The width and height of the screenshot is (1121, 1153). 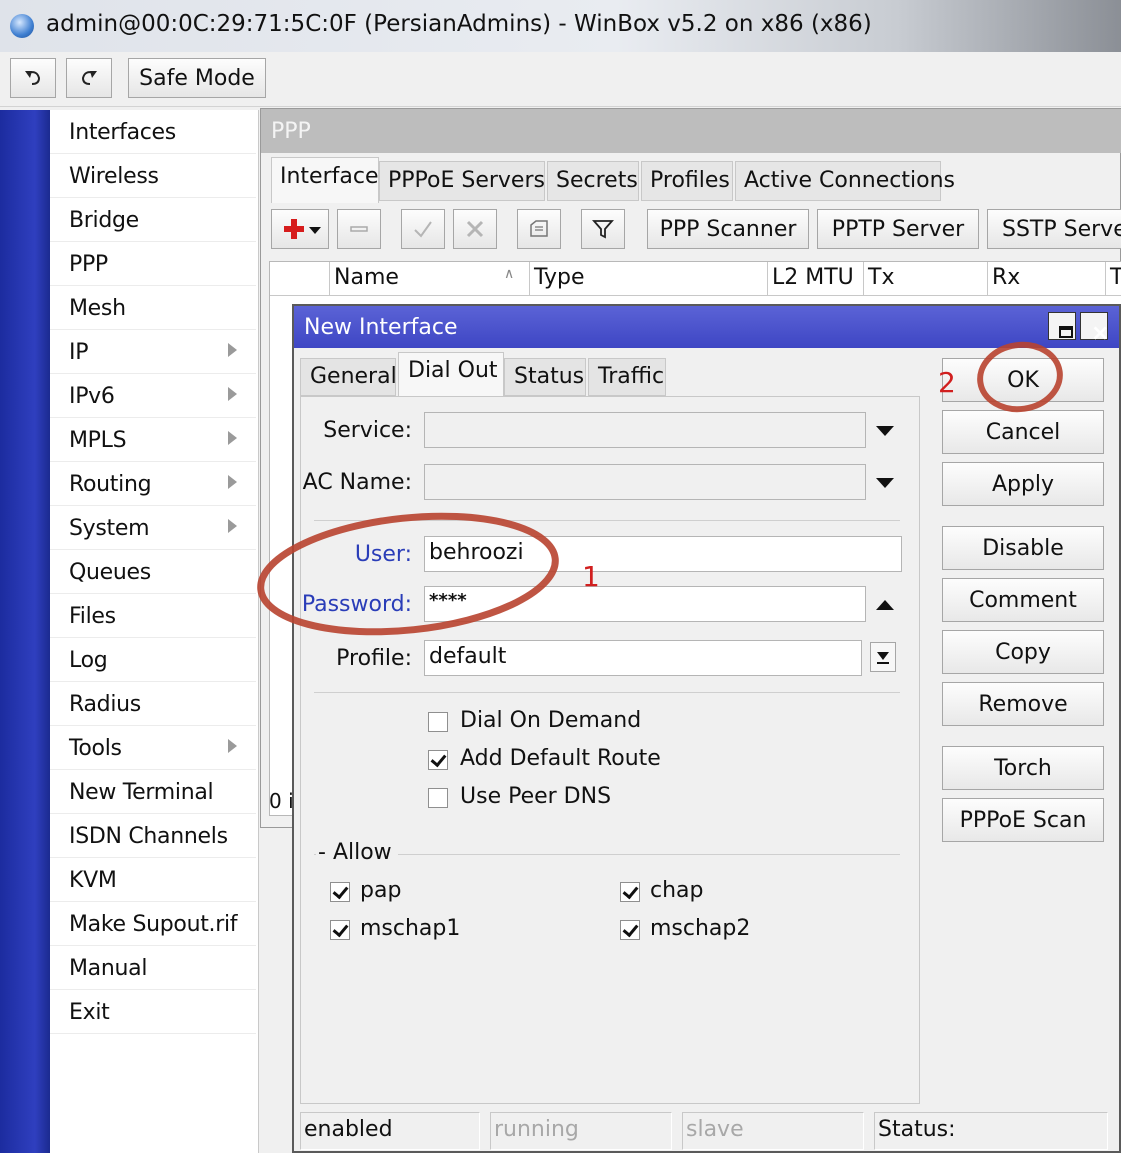 I want to click on comment-button: Comment, so click(x=1023, y=600).